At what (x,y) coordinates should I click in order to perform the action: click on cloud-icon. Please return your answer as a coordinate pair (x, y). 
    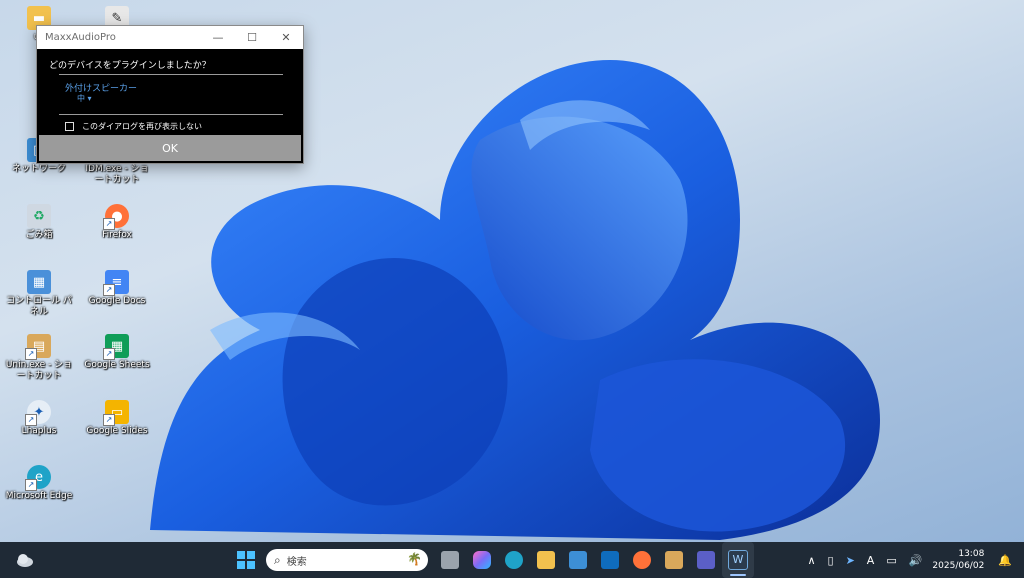
    Looking at the image, I should click on (25, 560).